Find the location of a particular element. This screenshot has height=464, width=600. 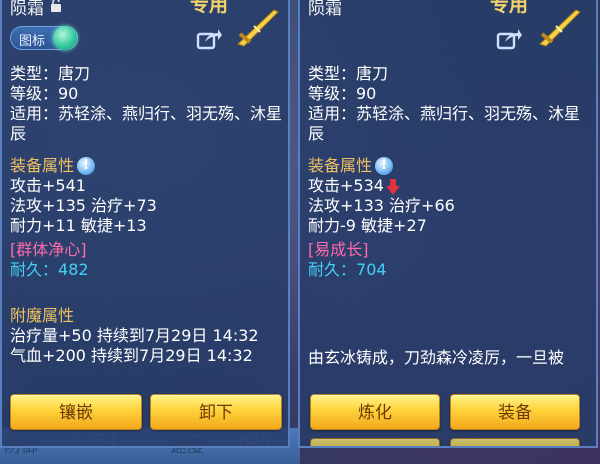

enchant-line: 气血+200 持续到7月29日 14:32 is located at coordinates (131, 355).